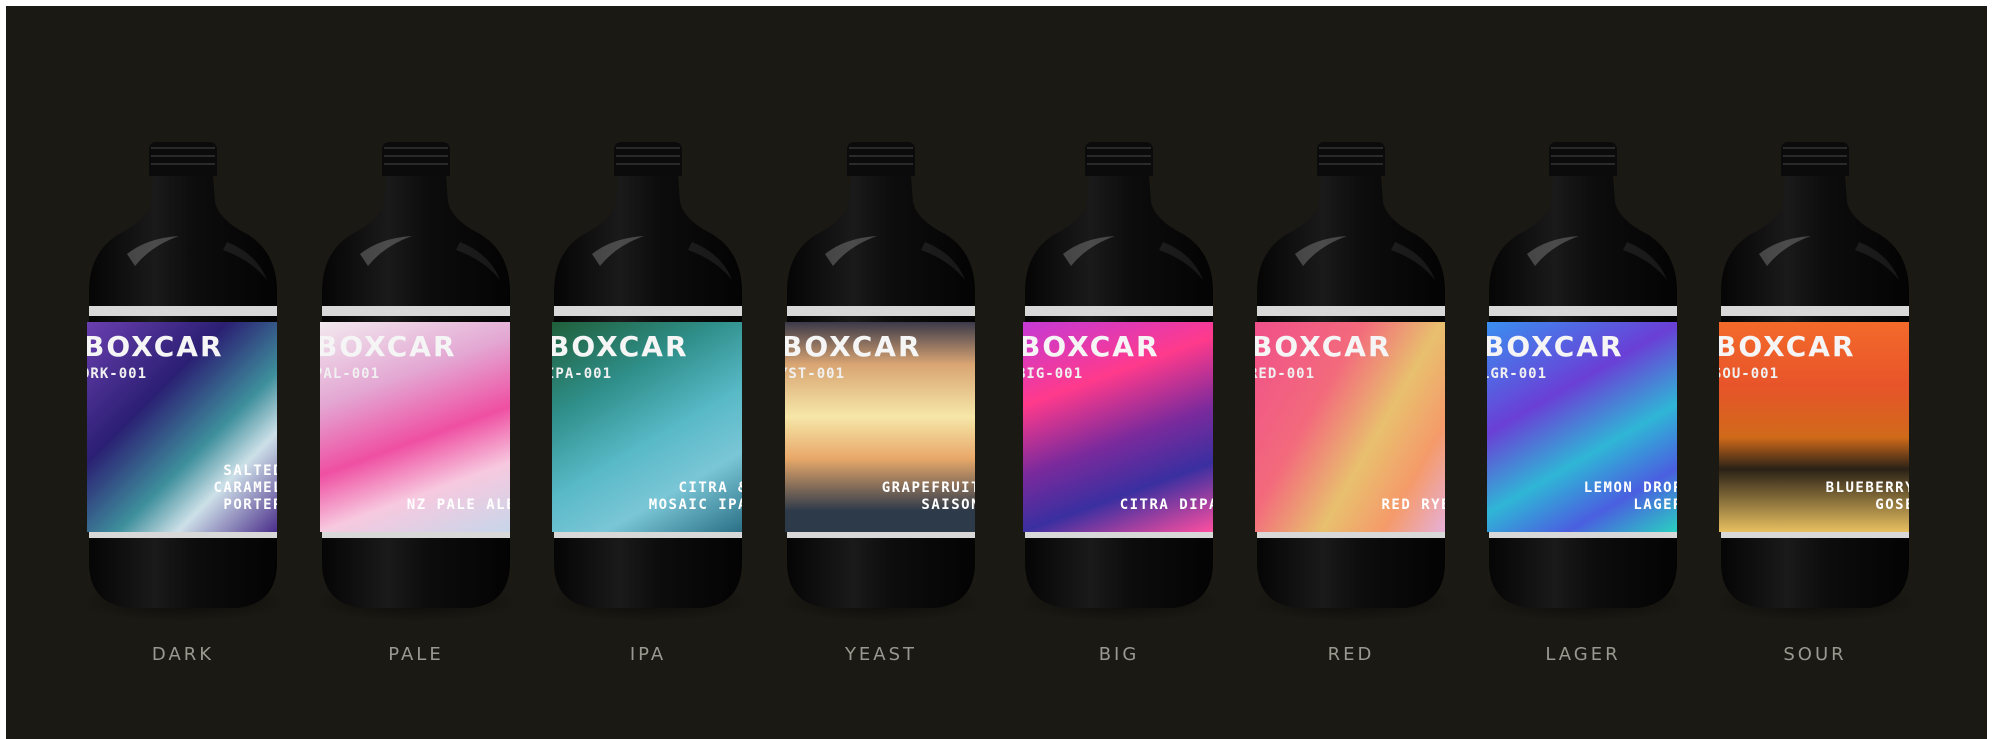 The width and height of the screenshot is (1993, 739). I want to click on category-label-yeast: YEAST, so click(881, 654).